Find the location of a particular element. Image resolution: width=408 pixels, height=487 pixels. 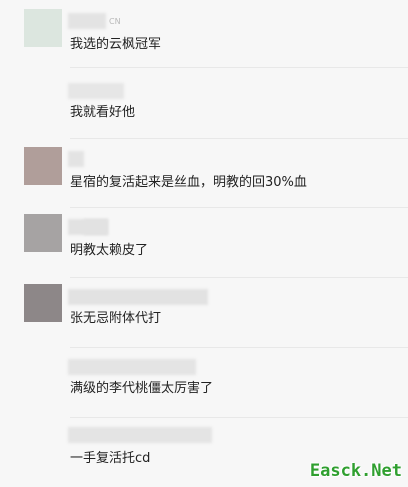

comment-item: 我就看好他 is located at coordinates (204, 103).